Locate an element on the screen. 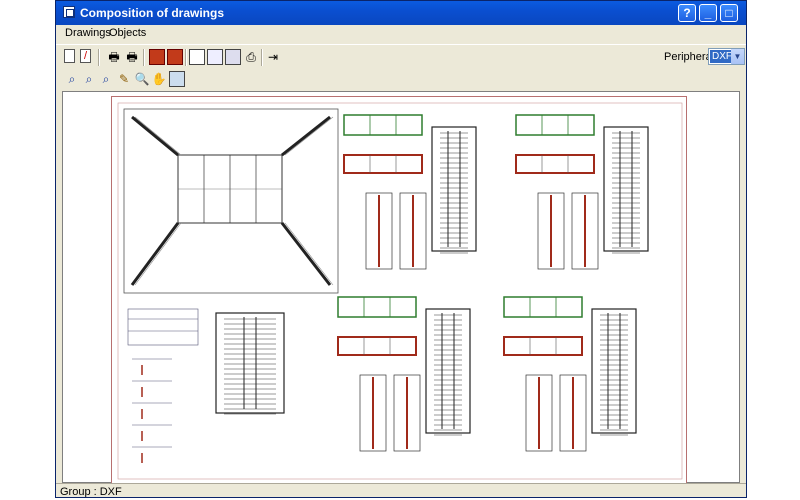  zoom-previous-icon: ⌕ is located at coordinates (106, 79).